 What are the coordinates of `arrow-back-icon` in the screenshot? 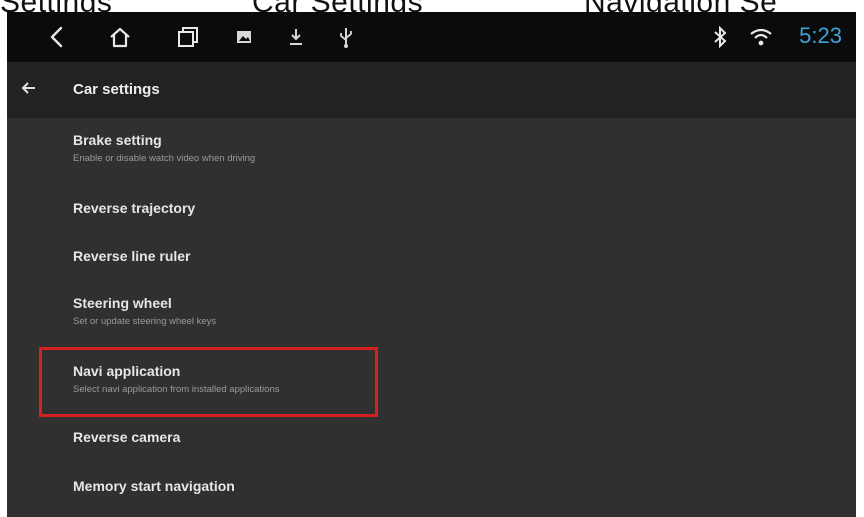 It's located at (29, 90).